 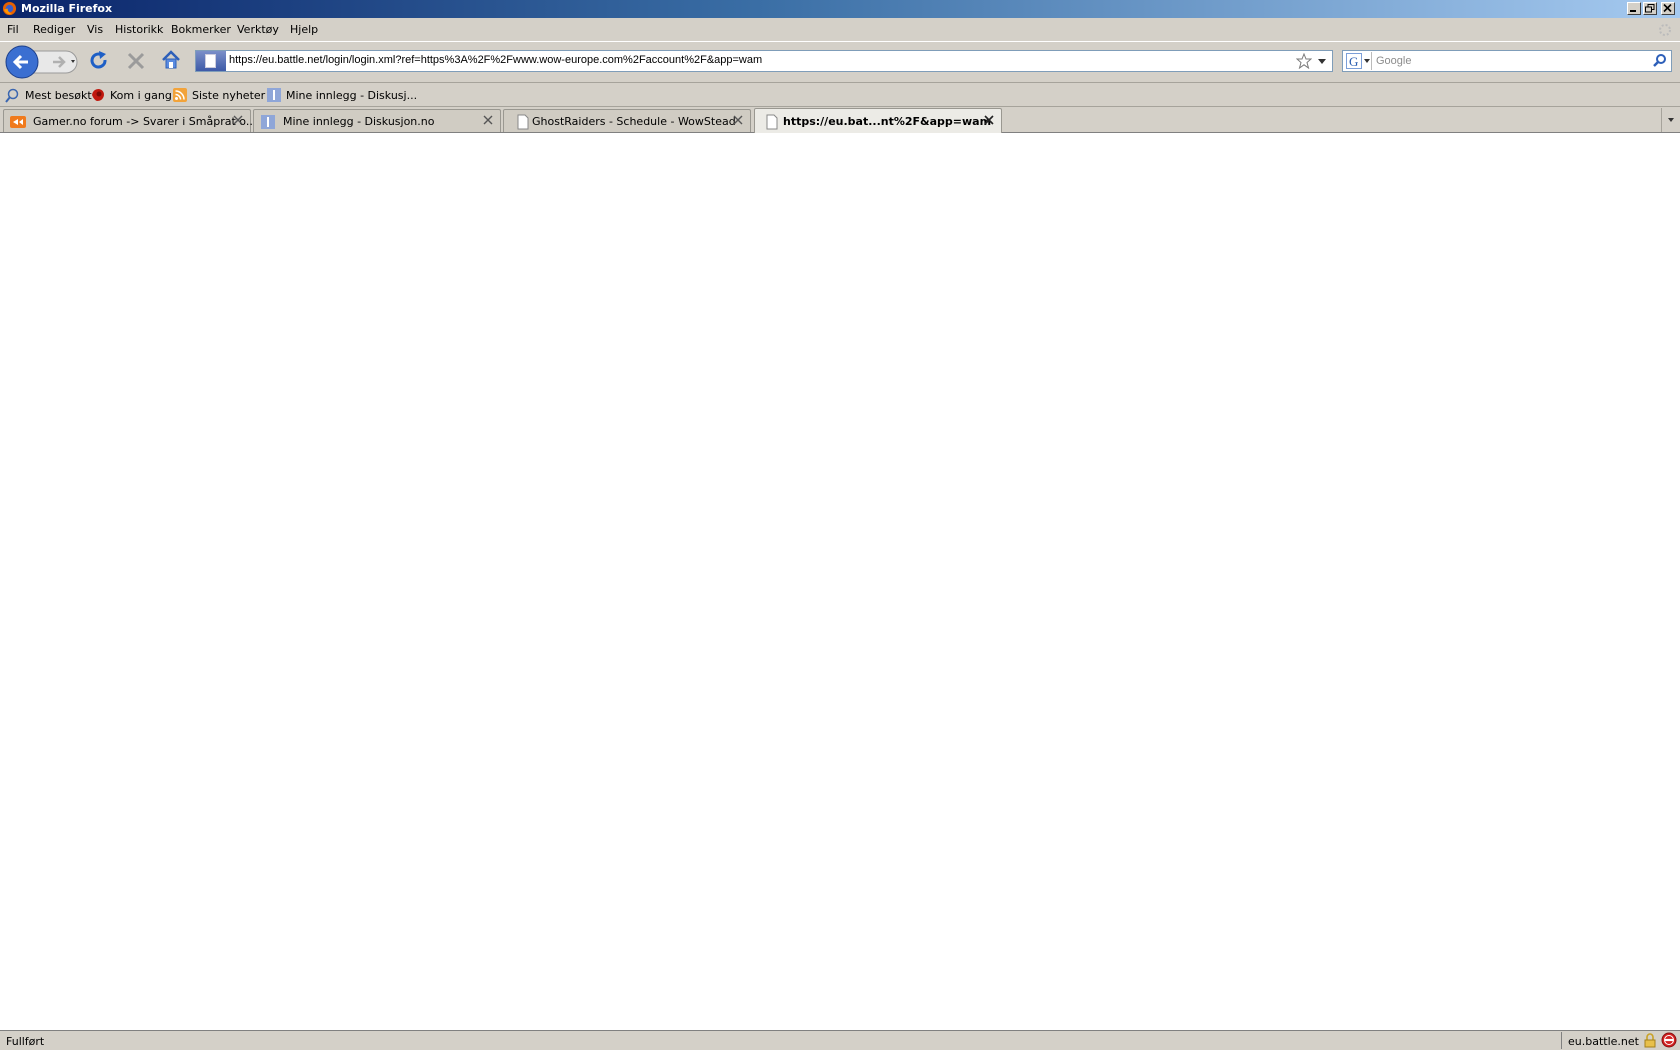 I want to click on minimize-icon, so click(x=1633, y=11).